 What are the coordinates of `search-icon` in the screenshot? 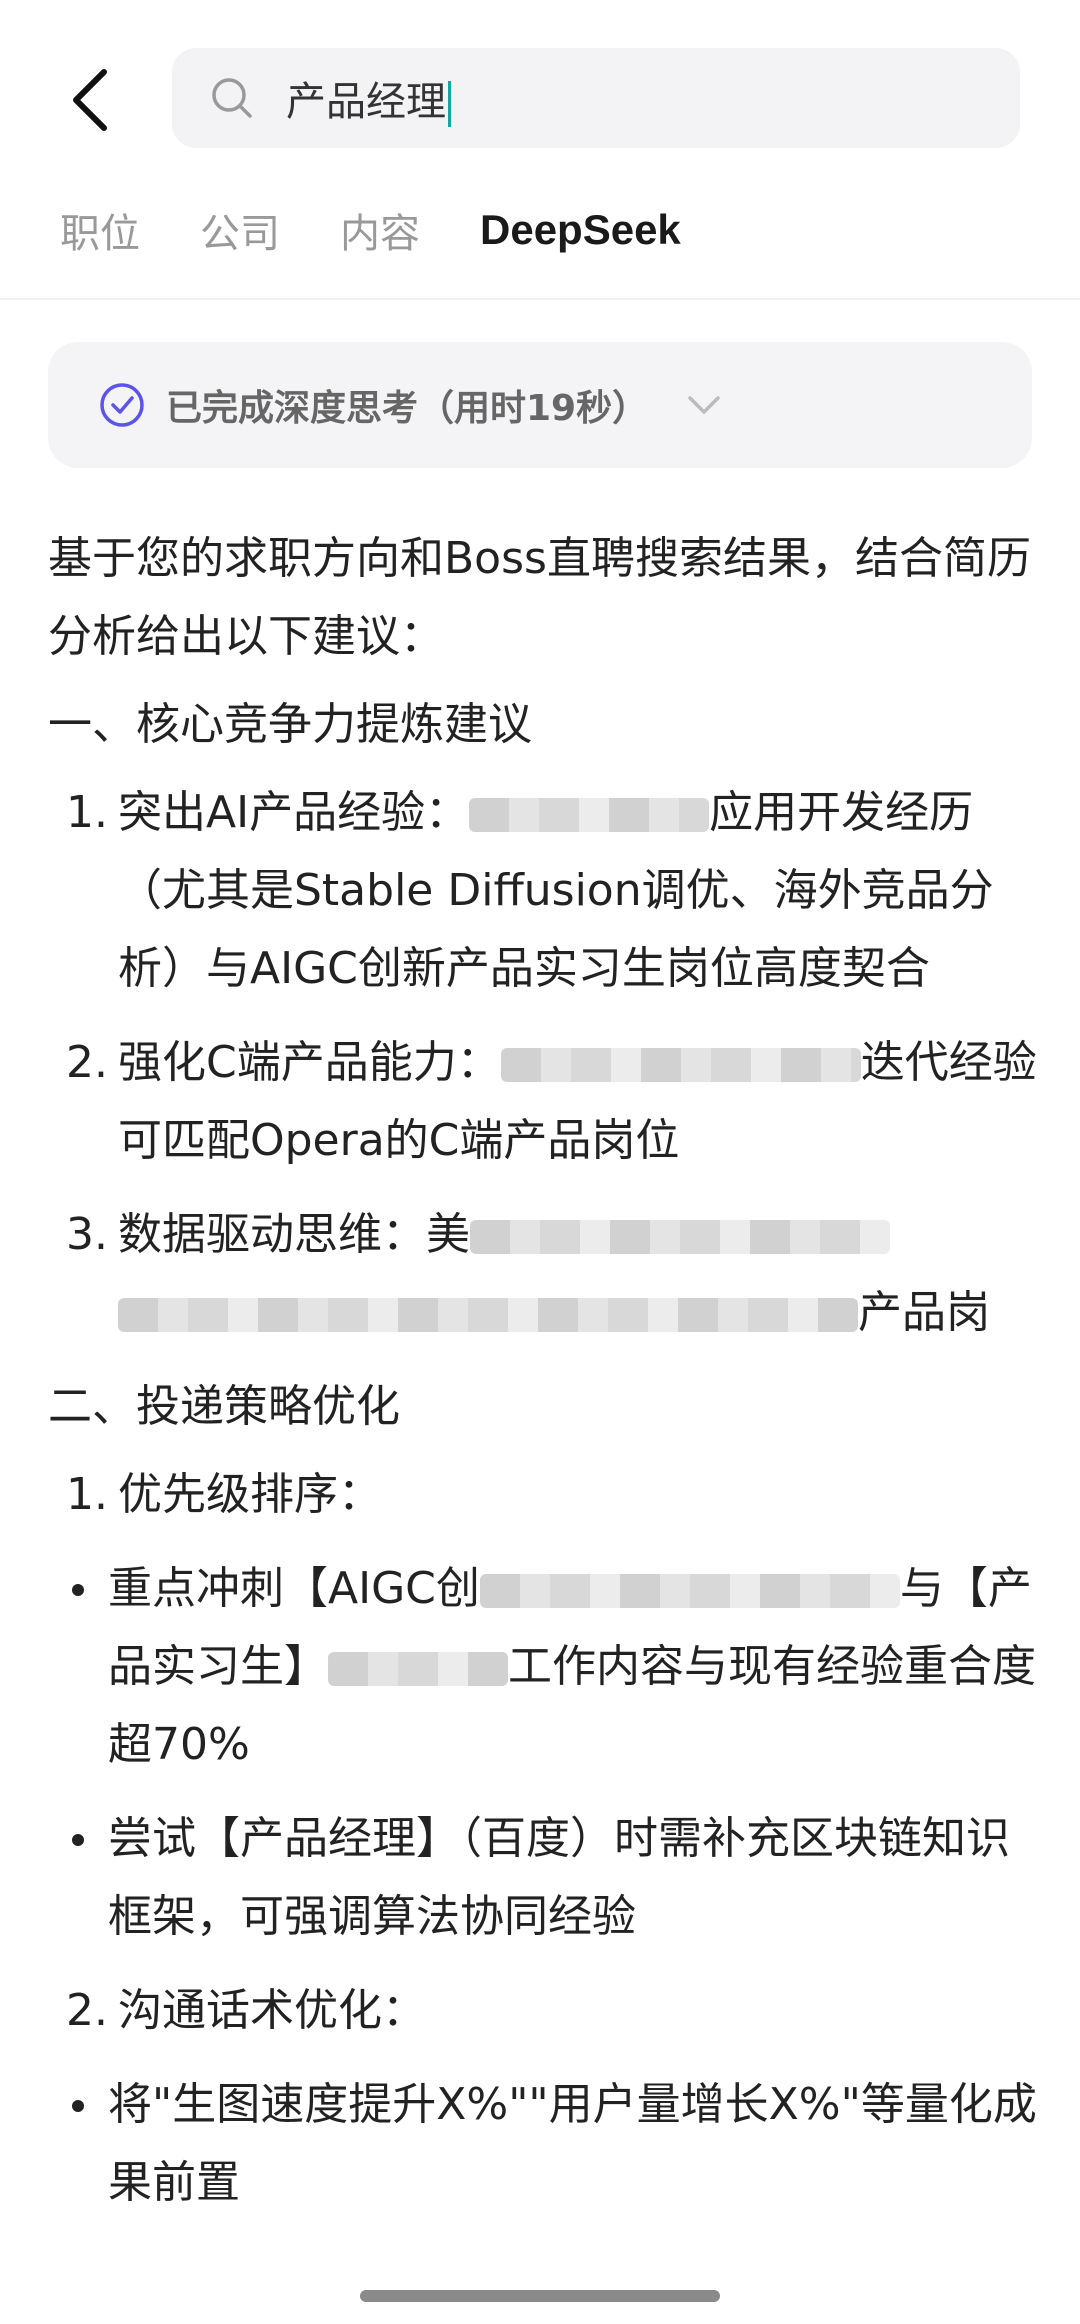 It's located at (232, 98).